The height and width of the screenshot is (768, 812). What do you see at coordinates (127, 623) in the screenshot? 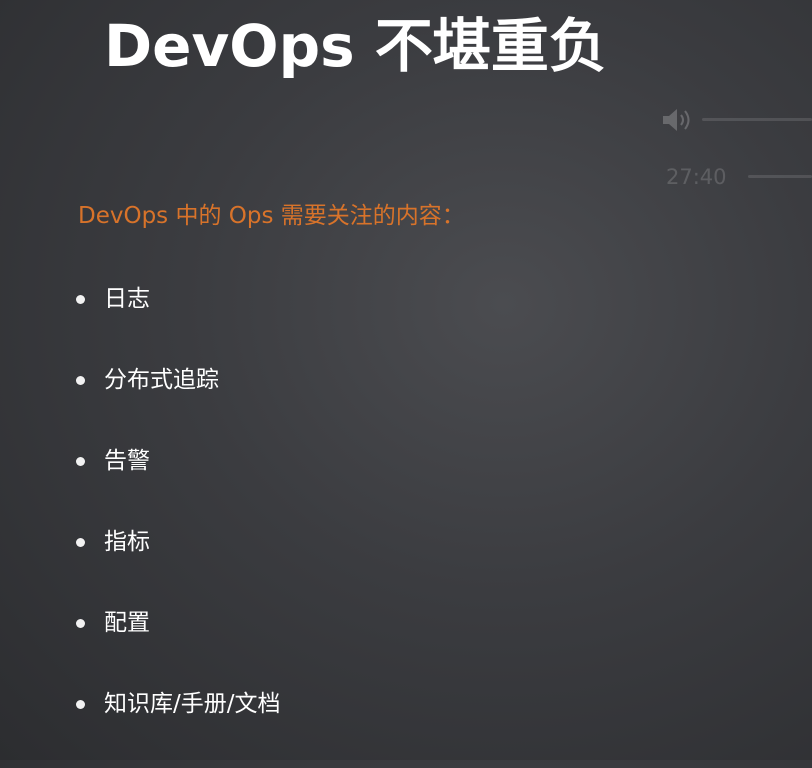
I see `bullet-text: 配置` at bounding box center [127, 623].